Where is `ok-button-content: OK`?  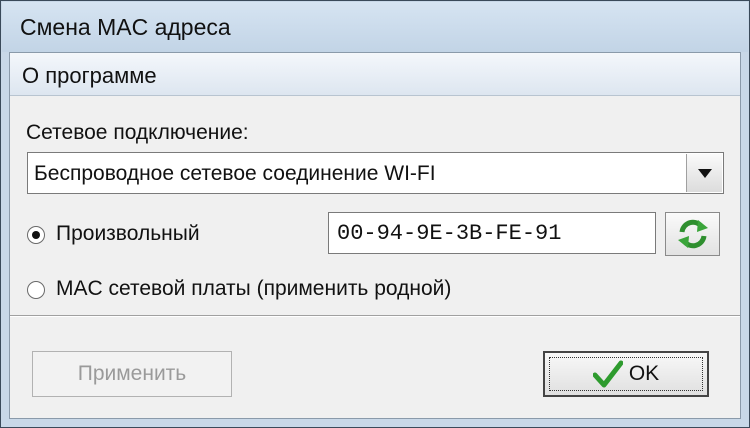
ok-button-content: OK is located at coordinates (626, 374).